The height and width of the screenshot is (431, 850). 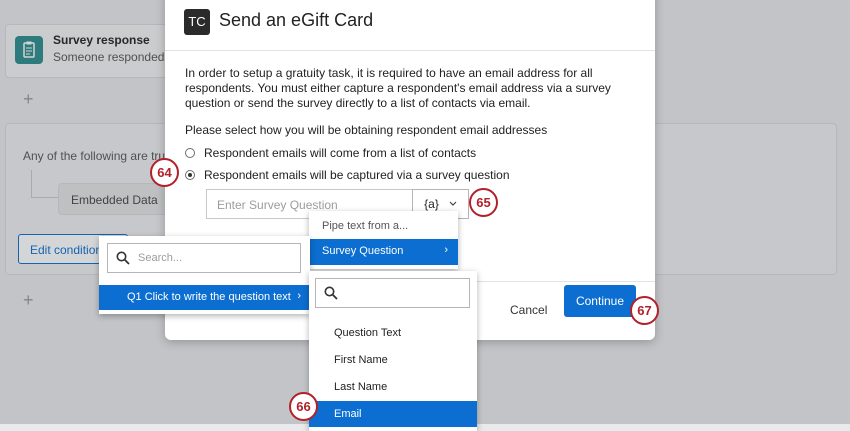 I want to click on field-search-input, so click(x=392, y=293).